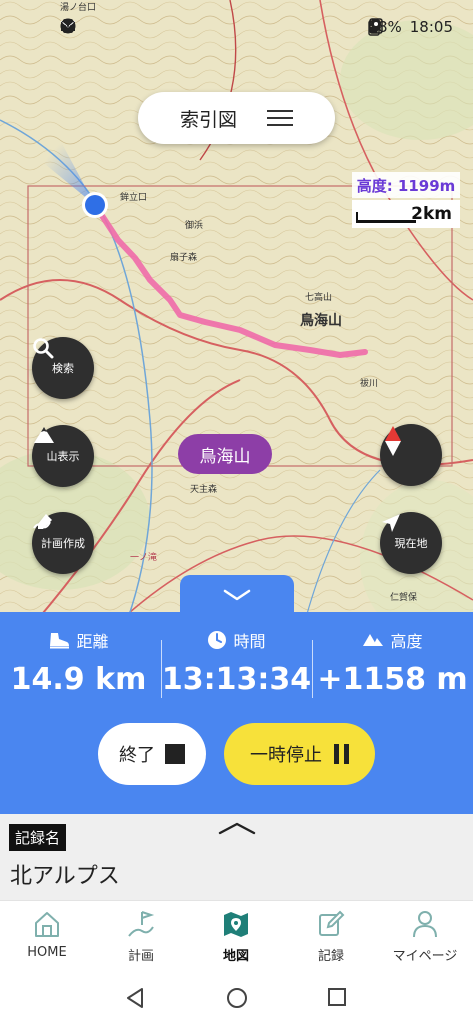 This screenshot has height=1024, width=473. Describe the element at coordinates (280, 118) in the screenshot. I see `list-icon` at that location.